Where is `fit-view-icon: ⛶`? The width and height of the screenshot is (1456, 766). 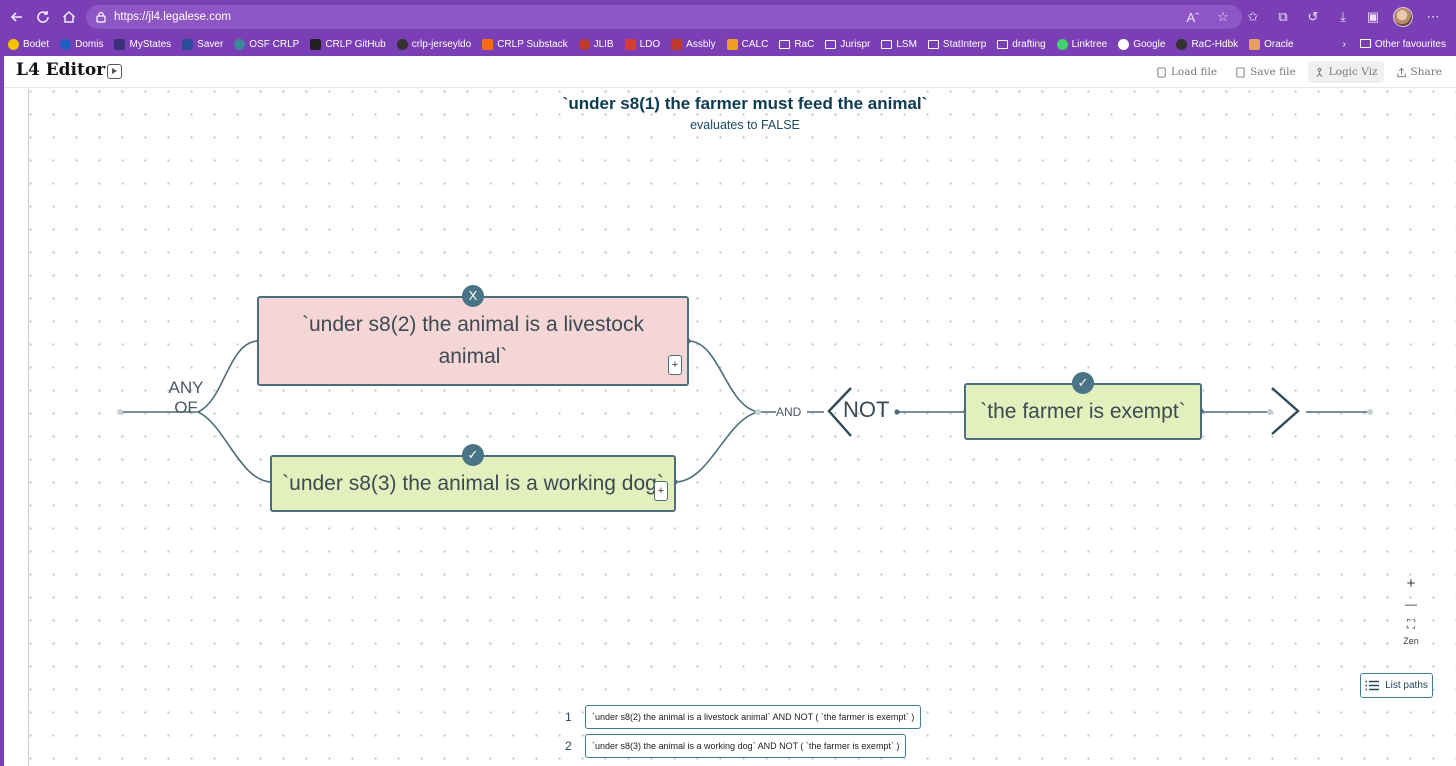
fit-view-icon: ⛶ is located at coordinates (1411, 624).